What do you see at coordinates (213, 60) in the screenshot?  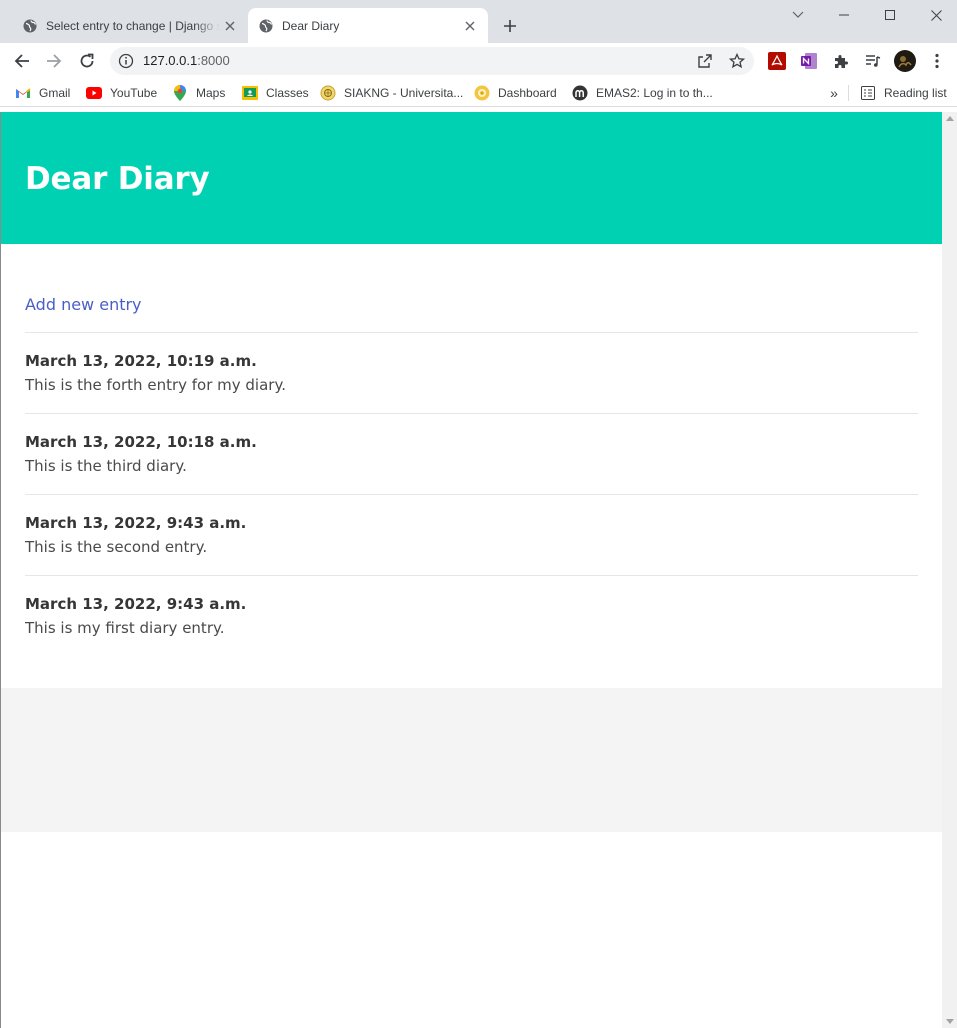 I see `url-port: :8000` at bounding box center [213, 60].